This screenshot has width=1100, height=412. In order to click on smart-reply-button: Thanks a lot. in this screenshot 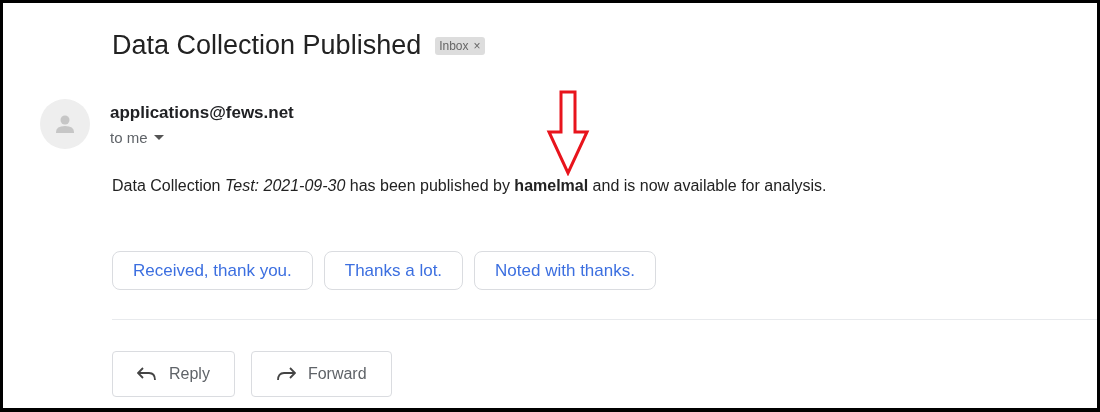, I will do `click(393, 270)`.